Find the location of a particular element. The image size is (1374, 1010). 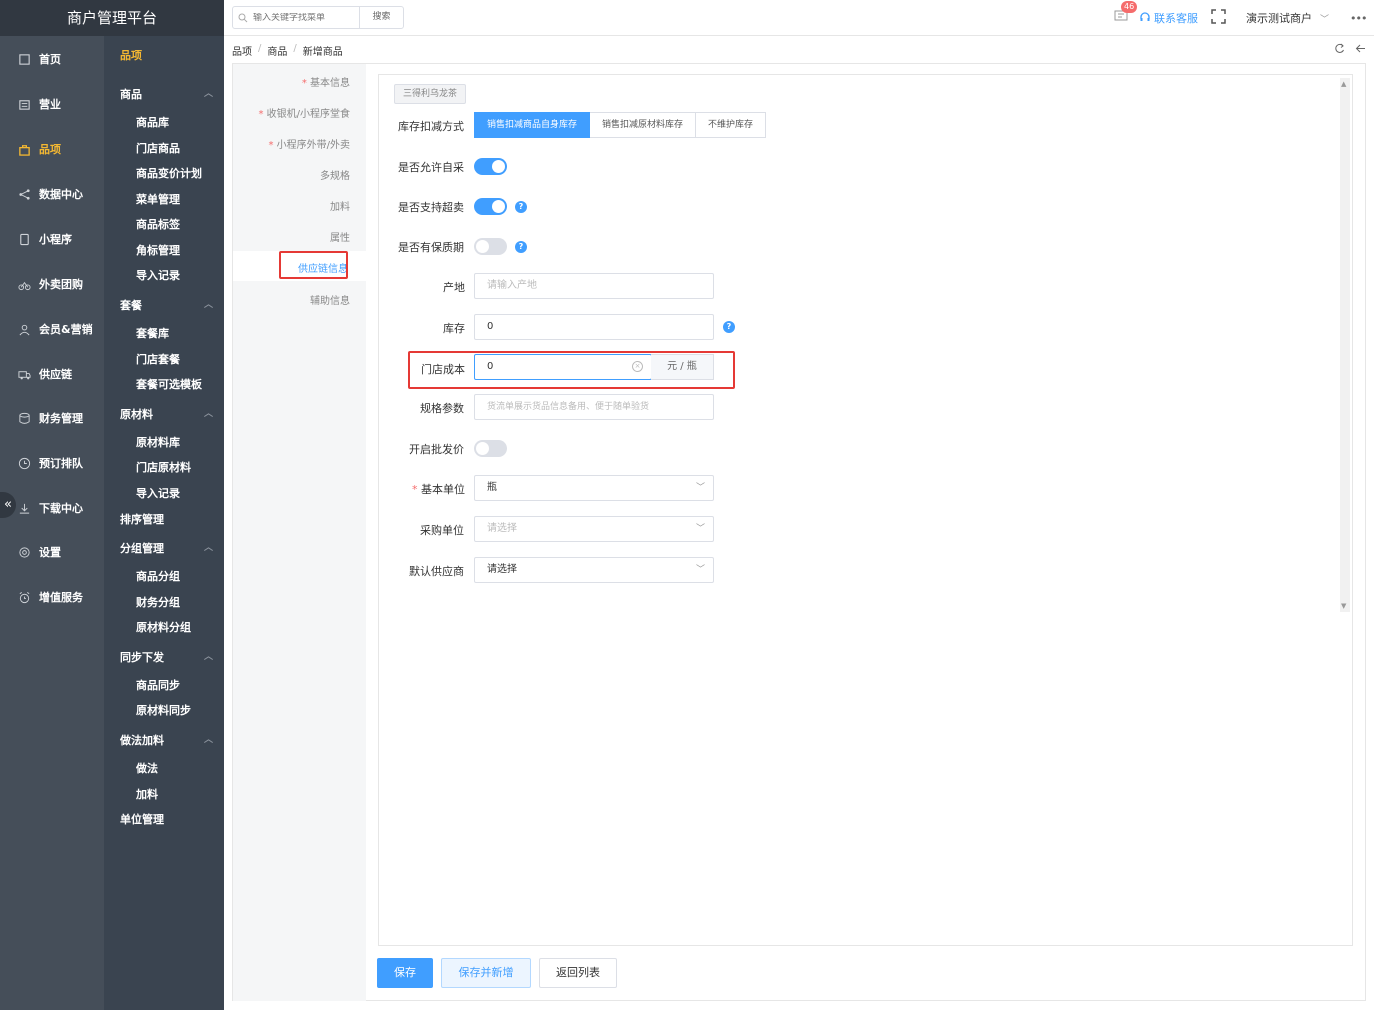

scroll-down-icon: ▼ is located at coordinates (1343, 606).